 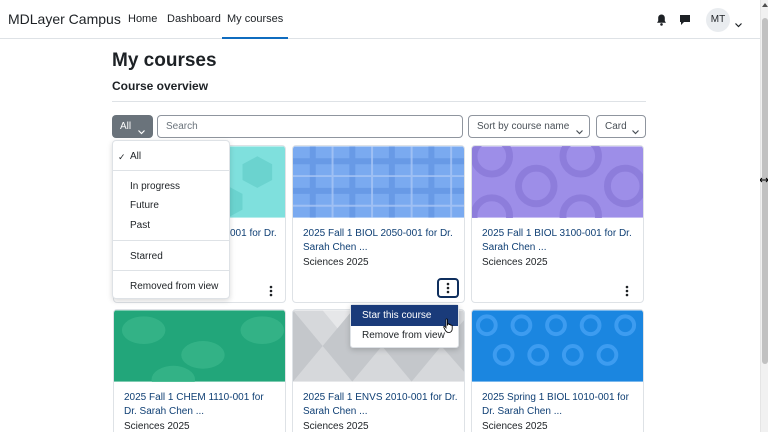 I want to click on bell-icon, so click(x=661, y=22).